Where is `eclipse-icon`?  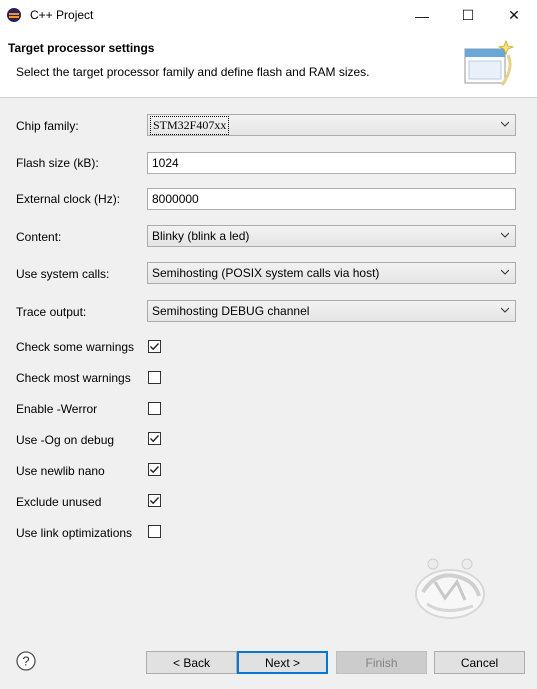
eclipse-icon is located at coordinates (14, 15).